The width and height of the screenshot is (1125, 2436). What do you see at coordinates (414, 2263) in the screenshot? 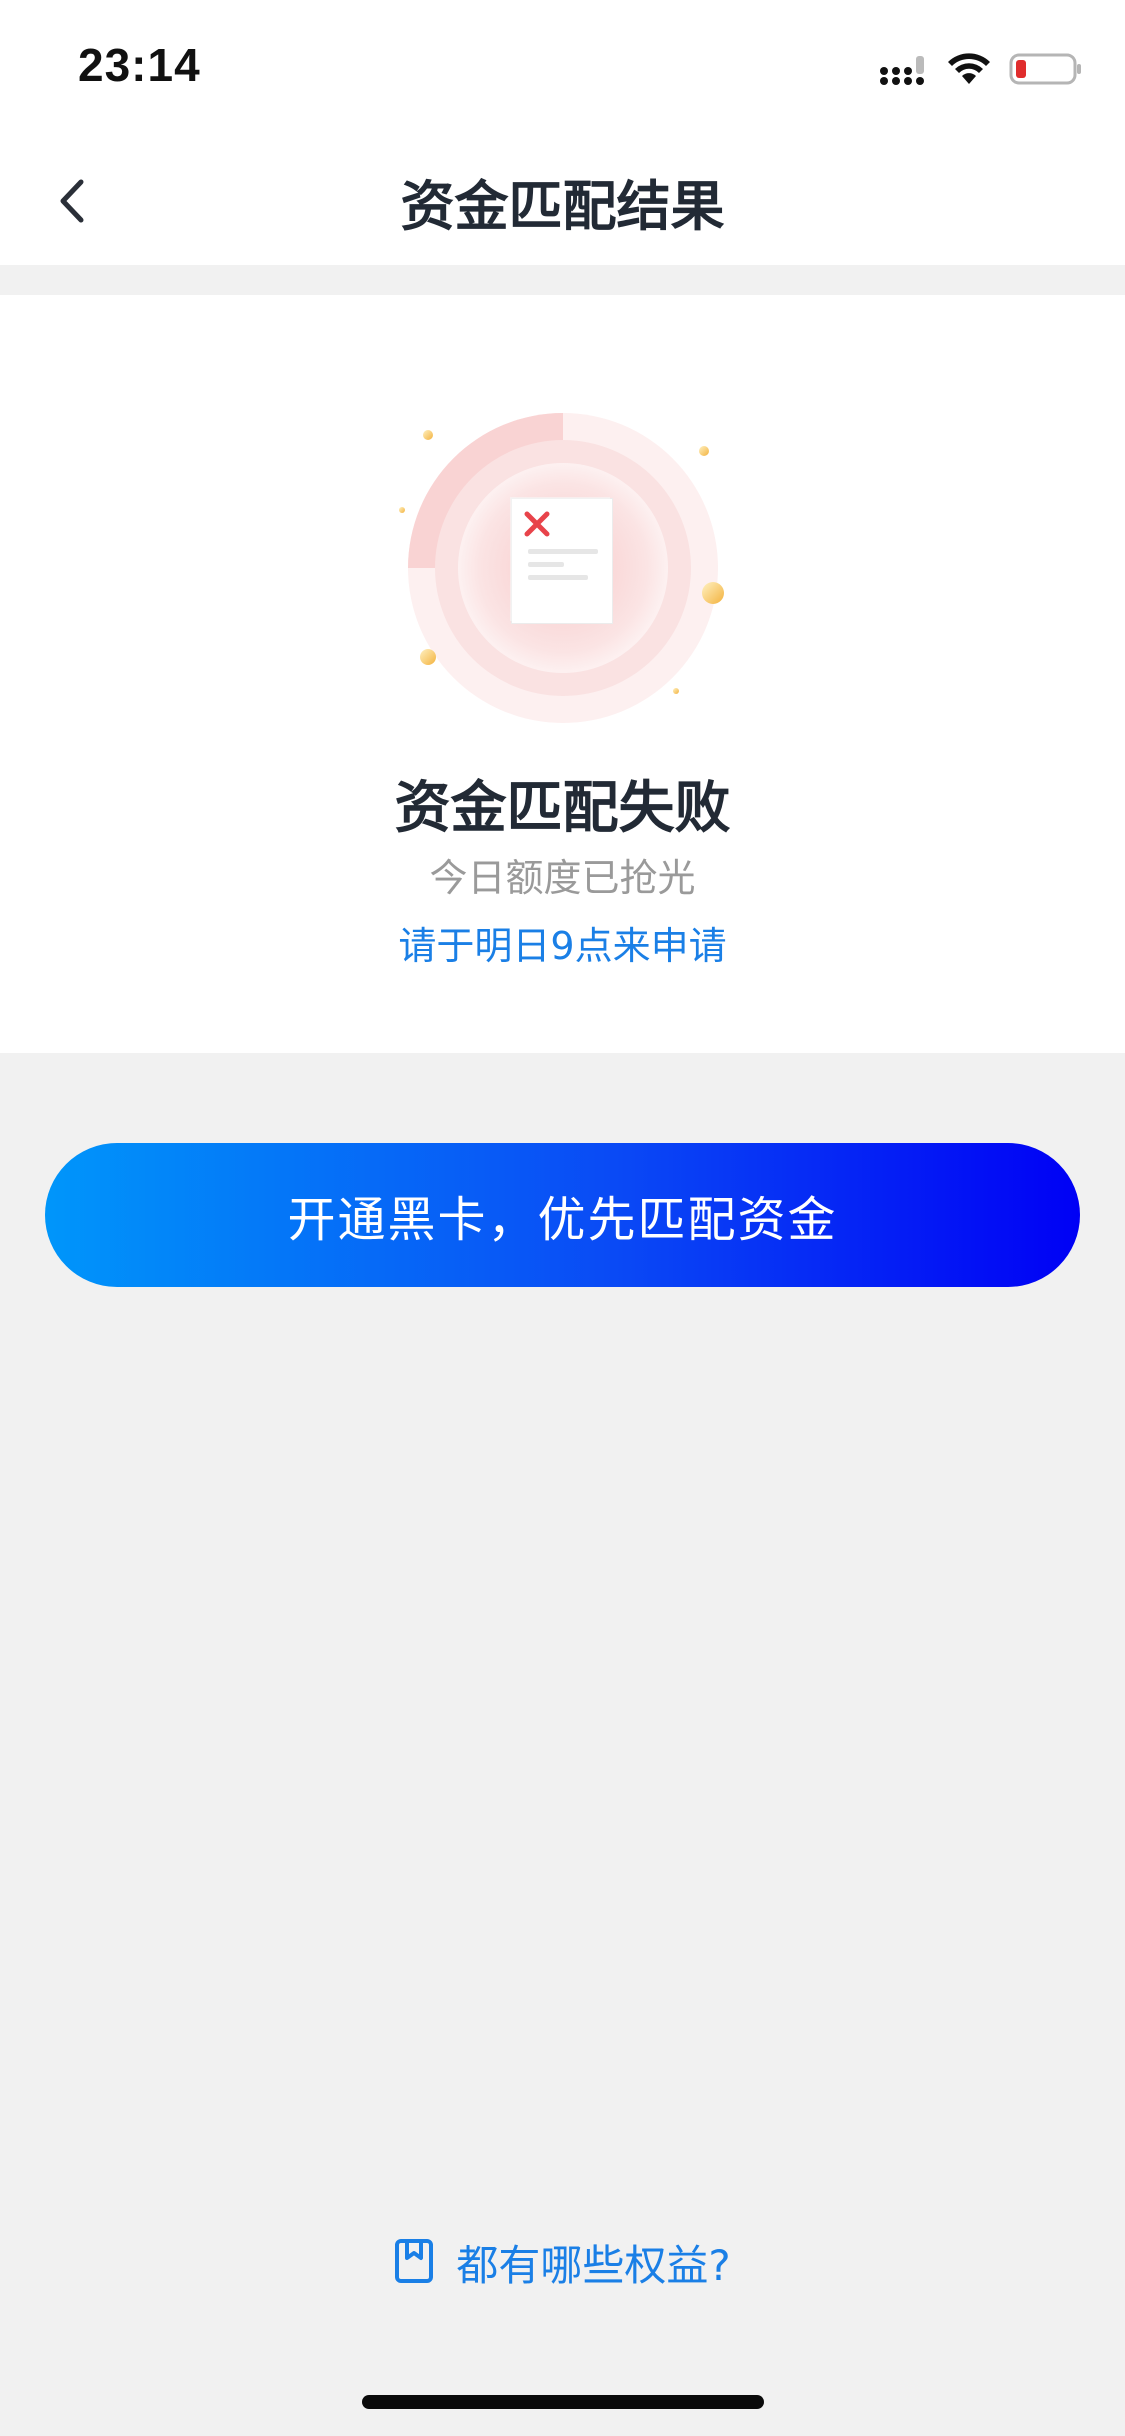
I see `bookmark-card-icon` at bounding box center [414, 2263].